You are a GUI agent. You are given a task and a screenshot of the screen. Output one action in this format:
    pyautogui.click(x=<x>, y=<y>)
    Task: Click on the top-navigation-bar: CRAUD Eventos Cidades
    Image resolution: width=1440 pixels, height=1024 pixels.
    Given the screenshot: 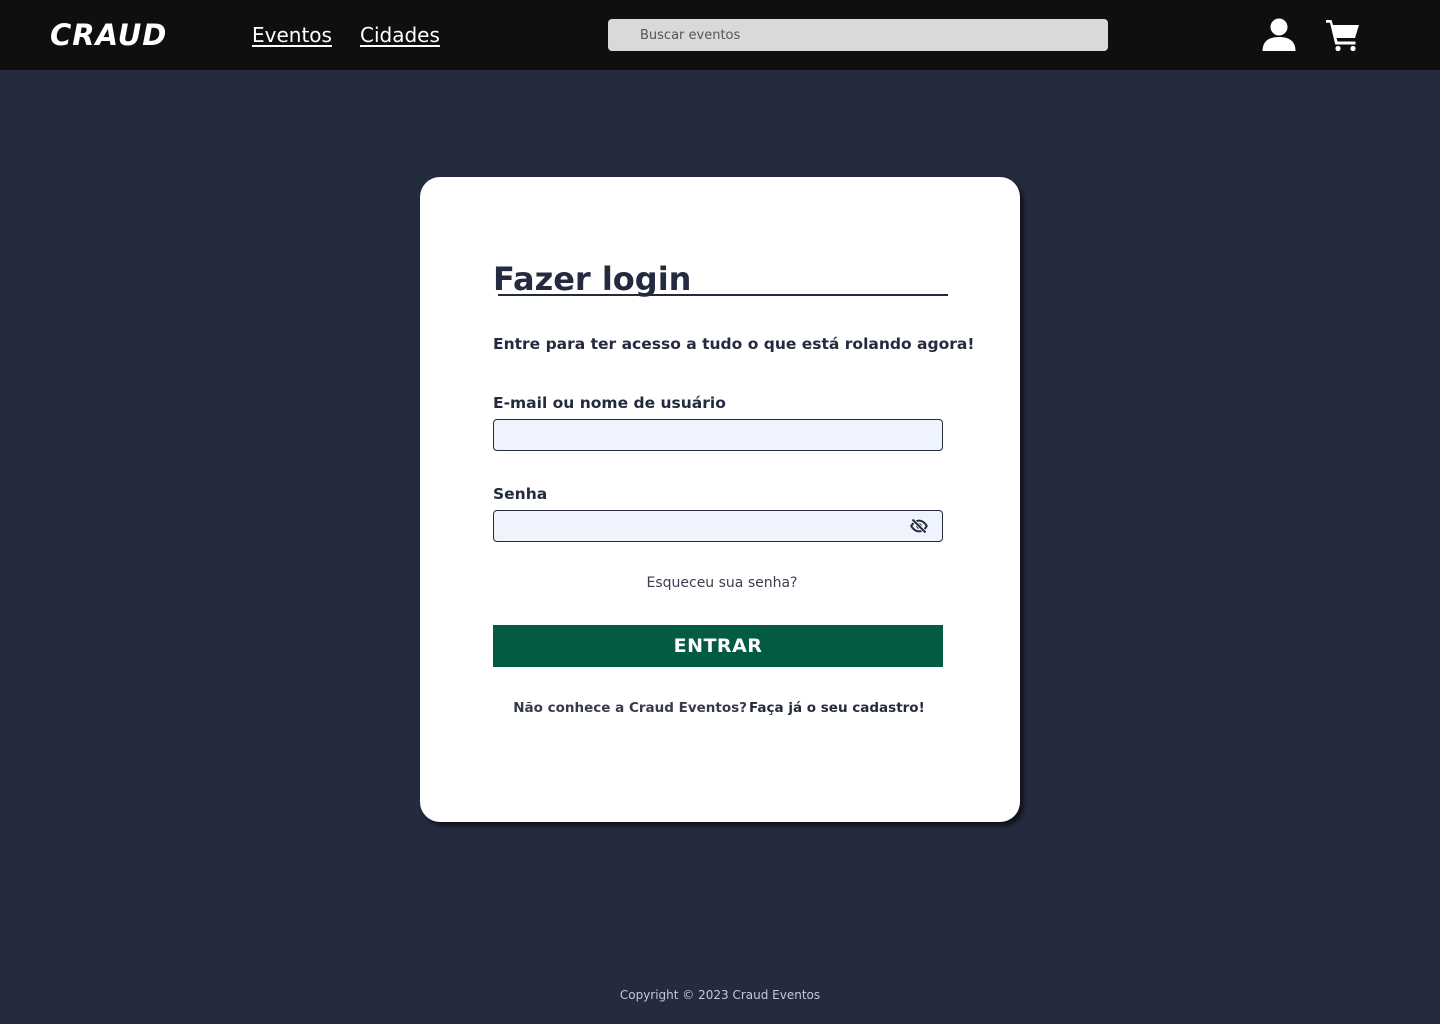 What is the action you would take?
    pyautogui.click(x=720, y=35)
    